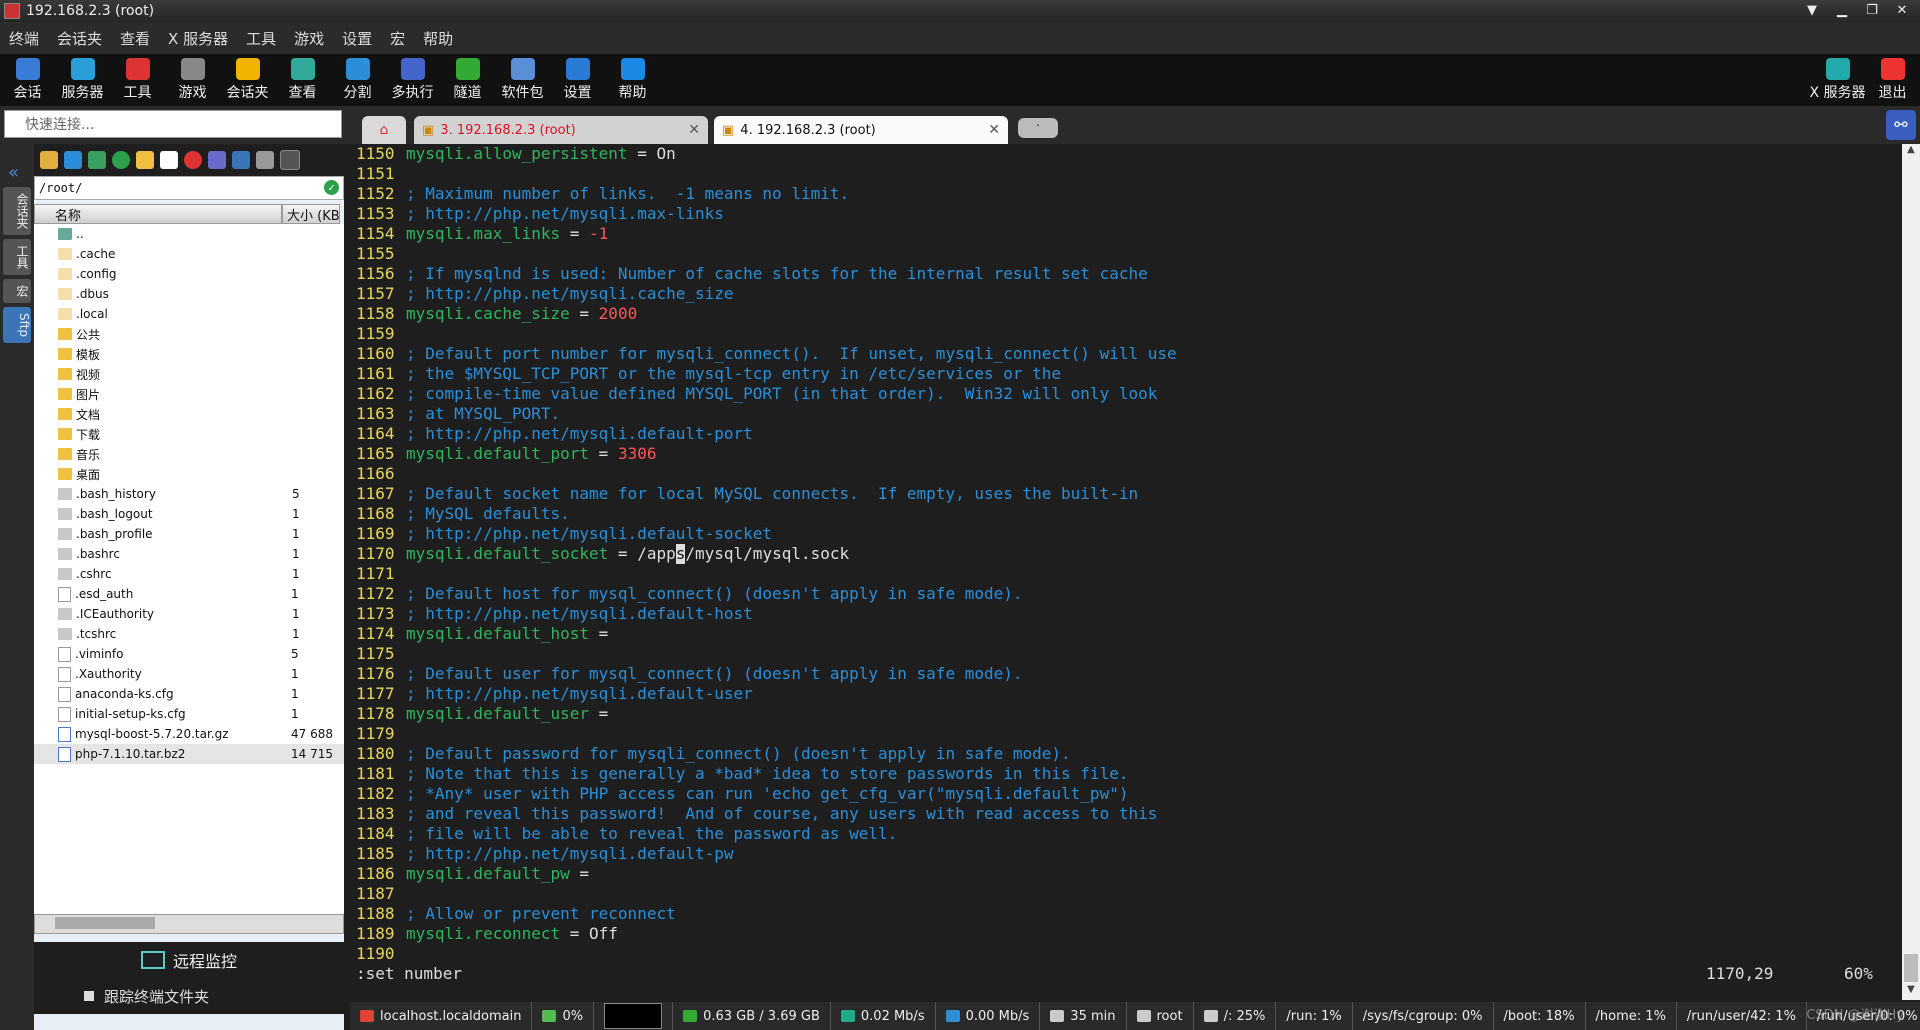  I want to click on toolbar-button: X 服务器, so click(1837, 80).